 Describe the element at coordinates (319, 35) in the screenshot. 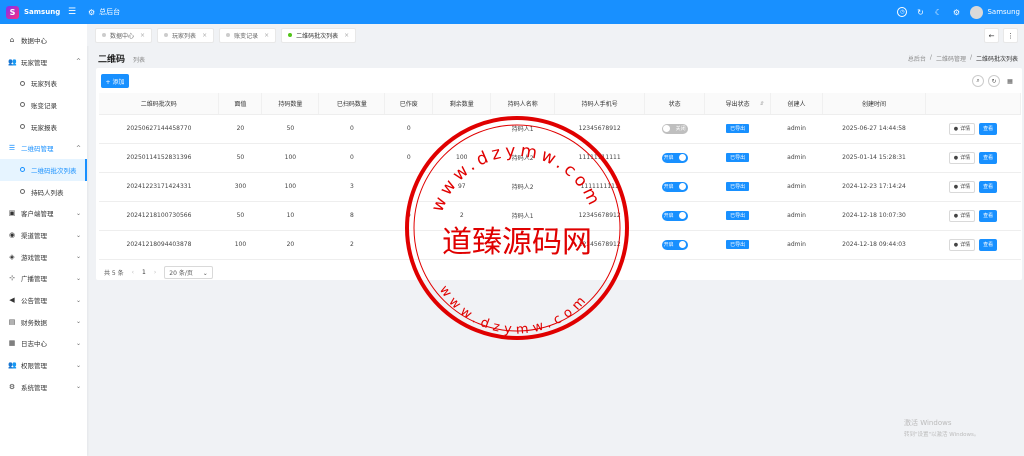

I see `tab-qrcode-batch: 二维码批次列表 ×` at that location.